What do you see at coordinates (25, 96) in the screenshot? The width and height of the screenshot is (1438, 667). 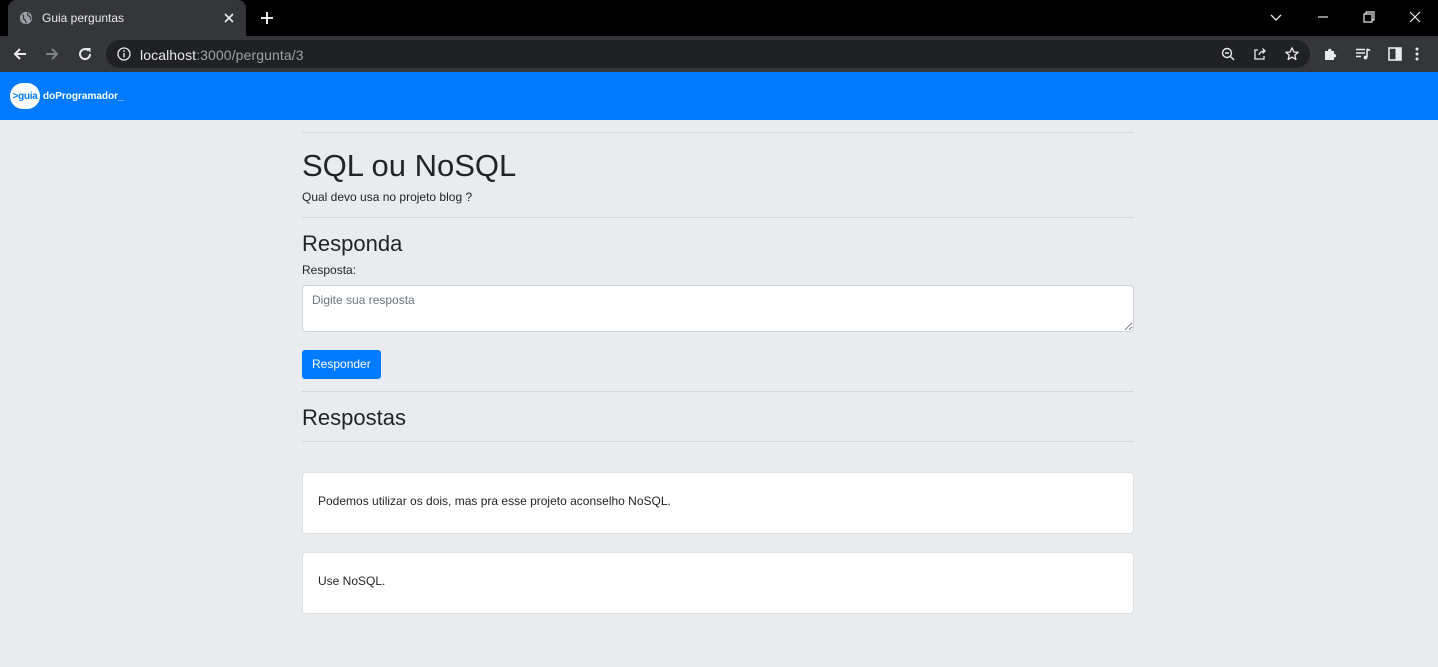 I see `brand-badge: >guia` at bounding box center [25, 96].